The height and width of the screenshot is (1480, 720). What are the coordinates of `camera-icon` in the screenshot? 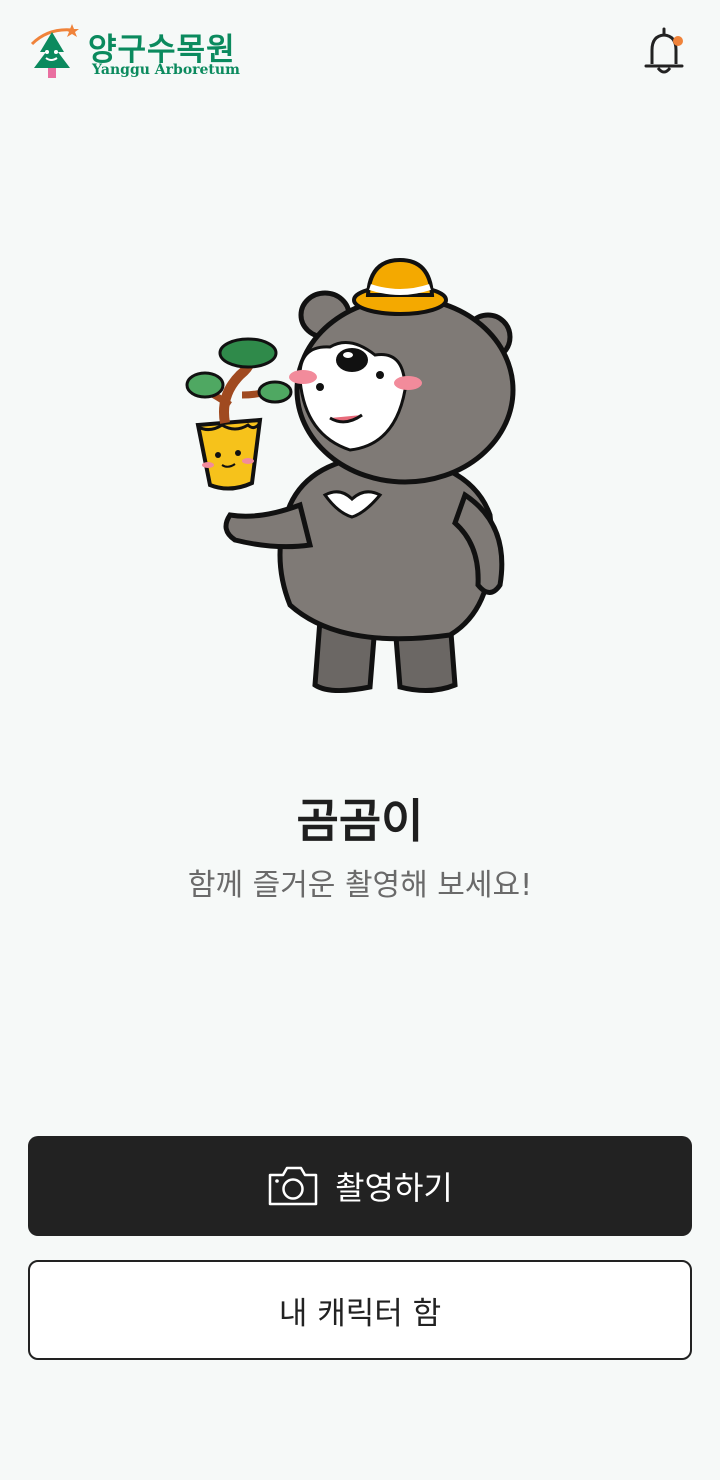 It's located at (293, 1186).